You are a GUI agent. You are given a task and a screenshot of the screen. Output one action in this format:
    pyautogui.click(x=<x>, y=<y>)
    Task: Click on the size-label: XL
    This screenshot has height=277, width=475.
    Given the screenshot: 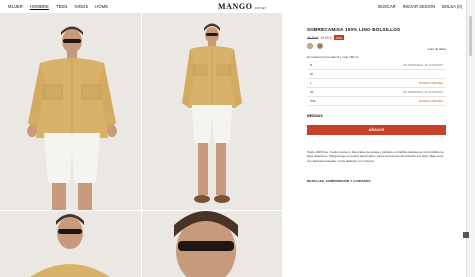 What is the action you would take?
    pyautogui.click(x=312, y=92)
    